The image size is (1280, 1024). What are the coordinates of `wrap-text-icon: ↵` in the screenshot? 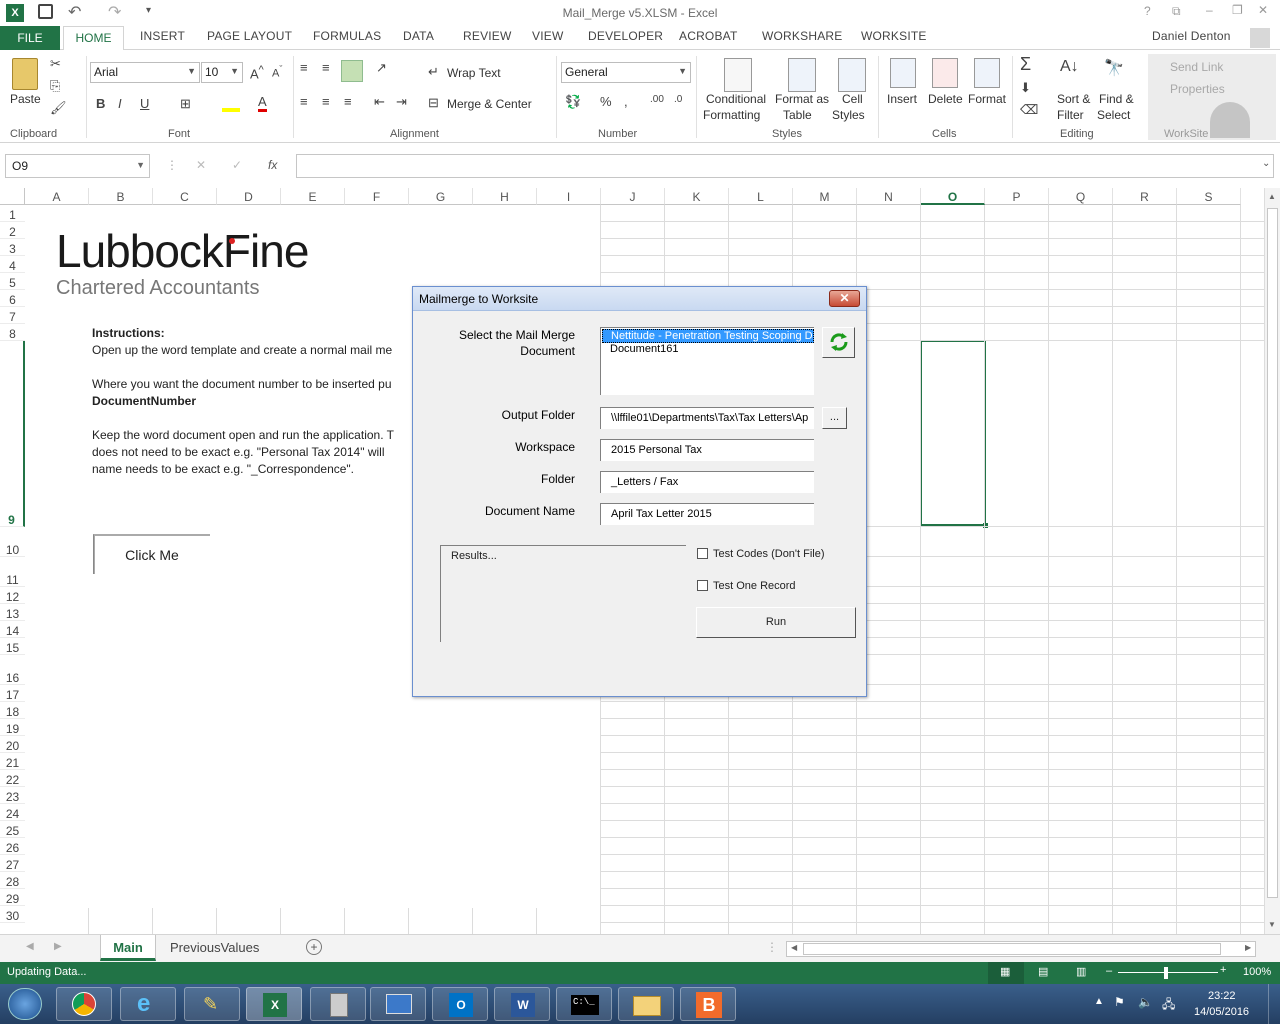 It's located at (433, 72).